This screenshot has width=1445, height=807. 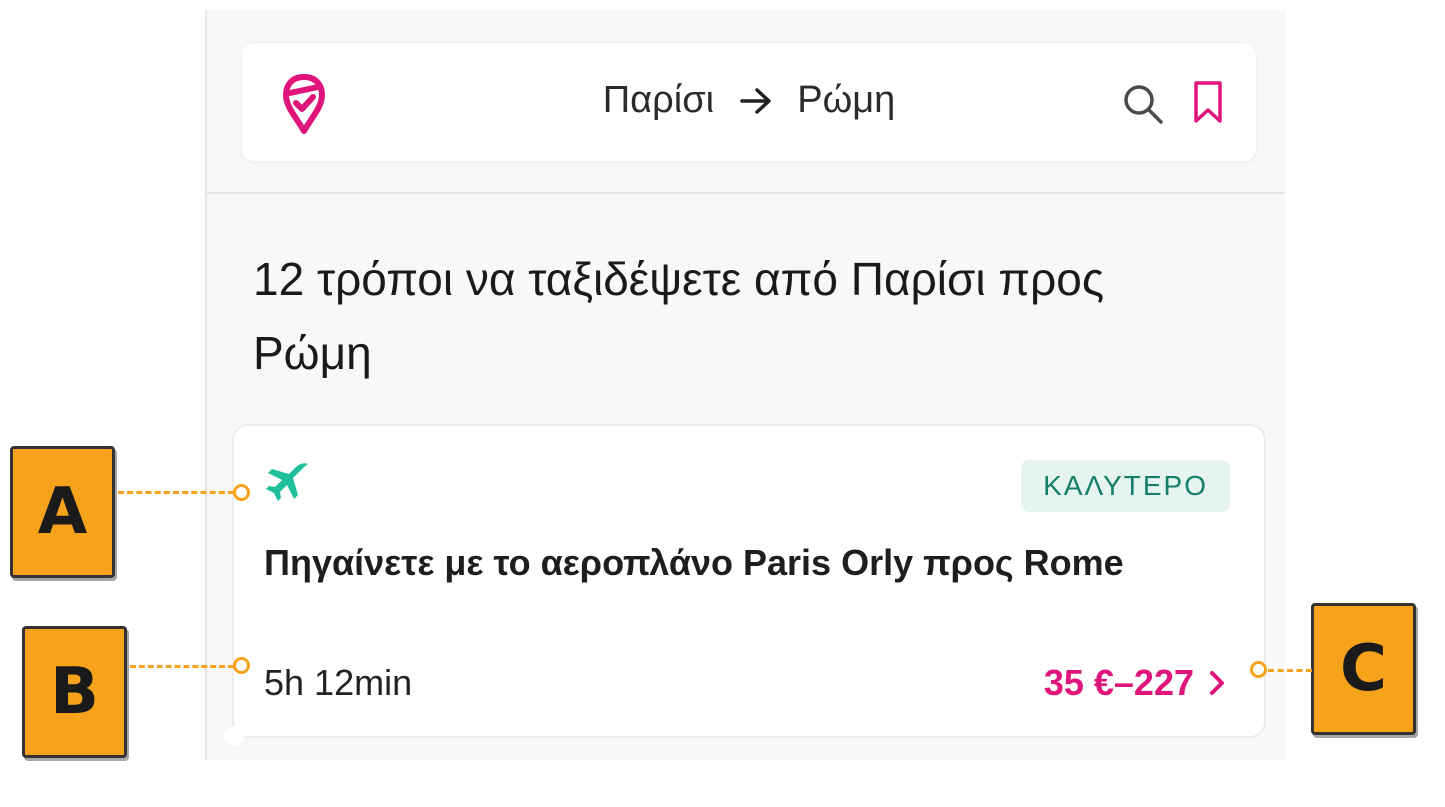 I want to click on best-badge: ΚΑΛΥΤΕΡΟ, so click(x=1125, y=486).